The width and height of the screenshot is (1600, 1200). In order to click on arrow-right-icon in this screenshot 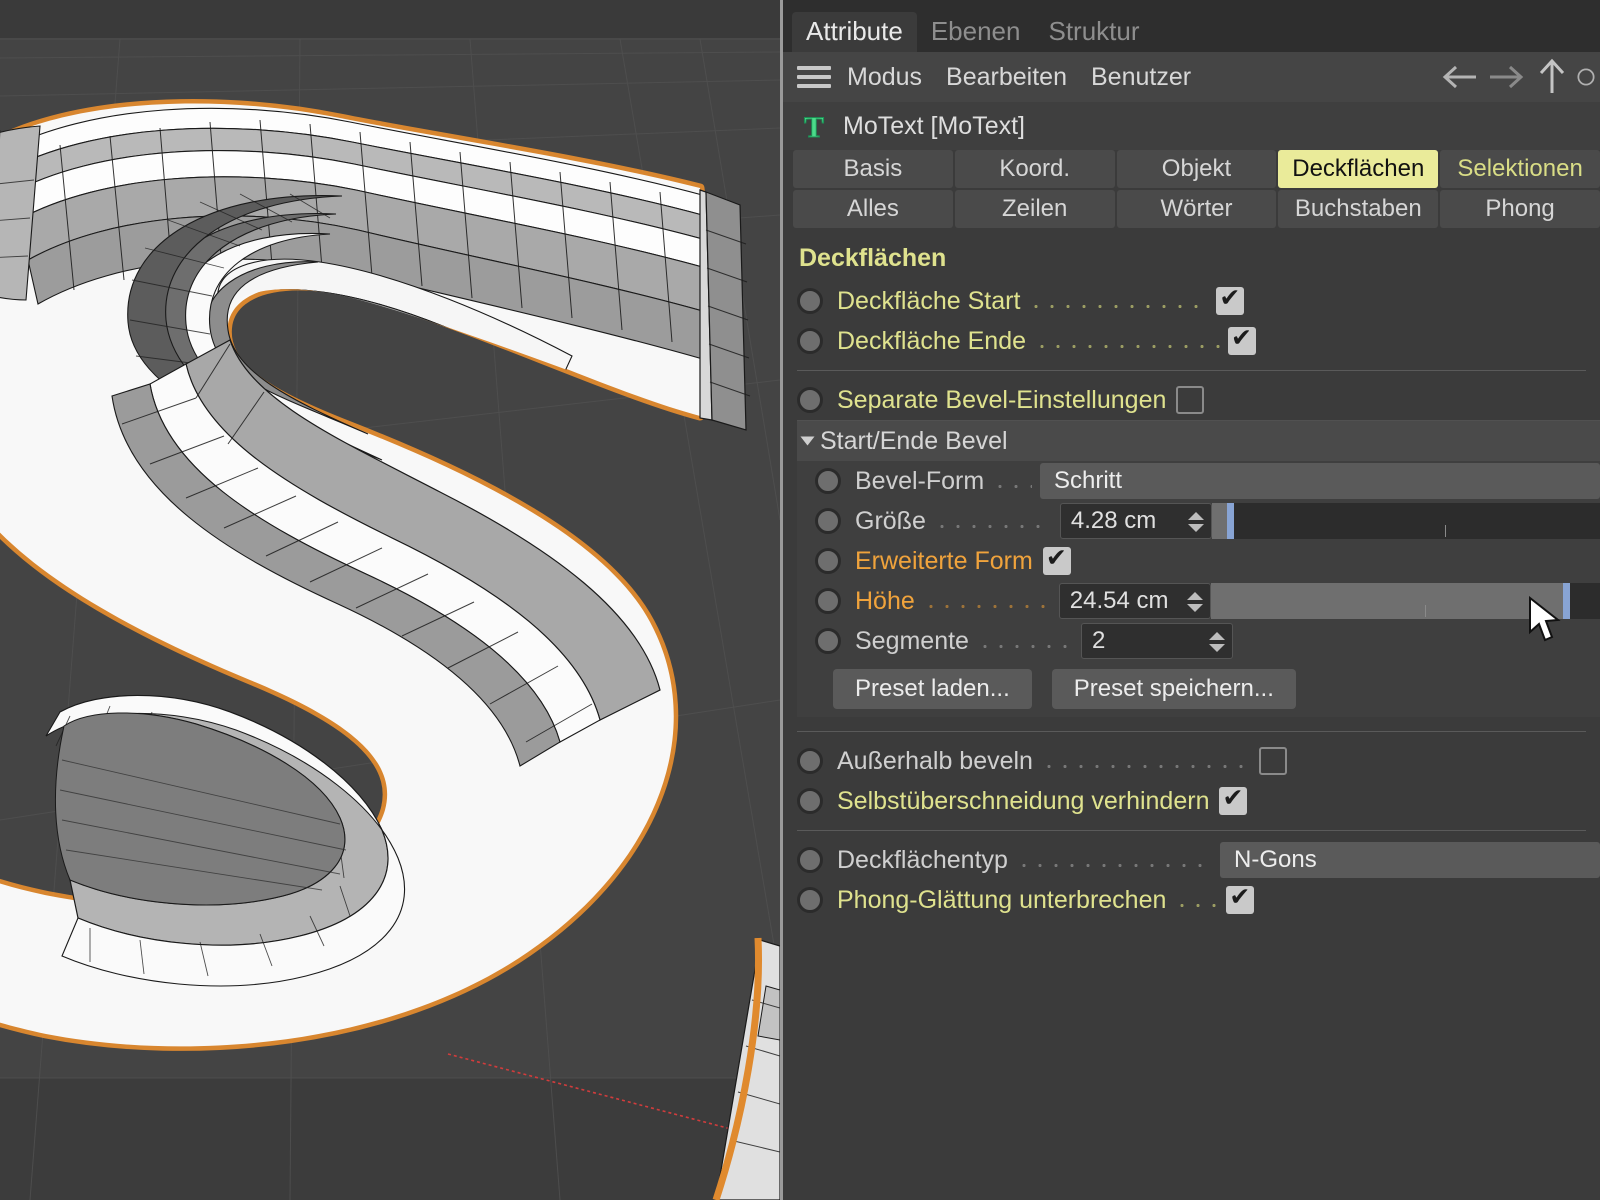, I will do `click(1506, 77)`.